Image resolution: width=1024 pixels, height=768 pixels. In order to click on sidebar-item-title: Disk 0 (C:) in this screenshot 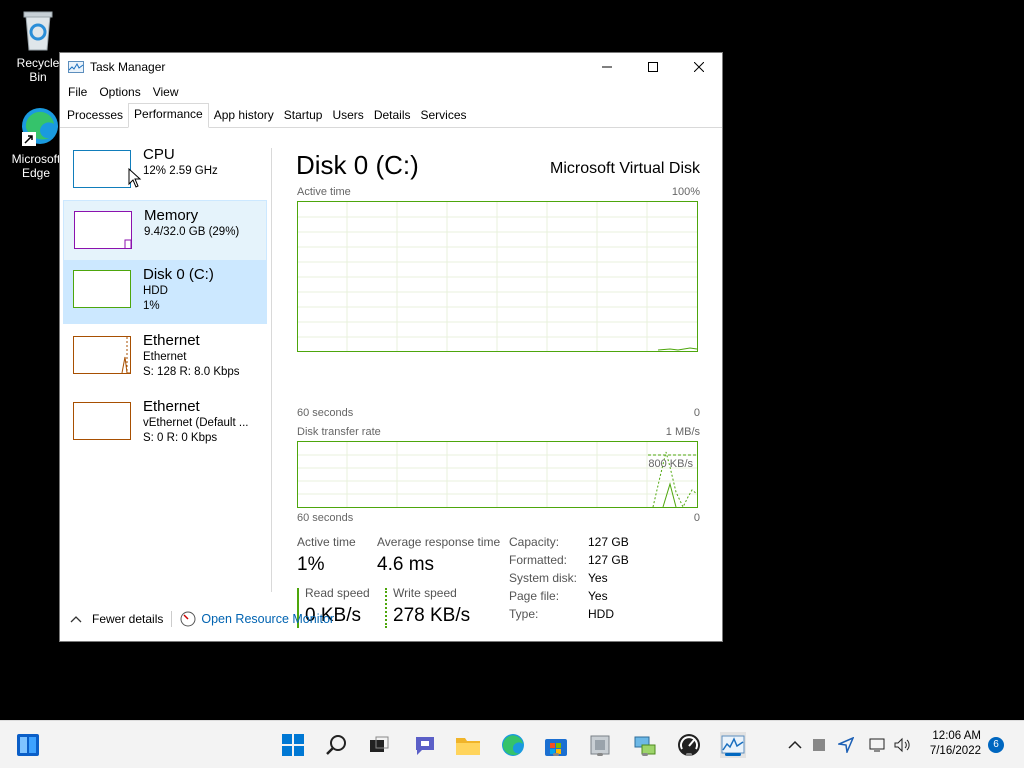, I will do `click(178, 274)`.